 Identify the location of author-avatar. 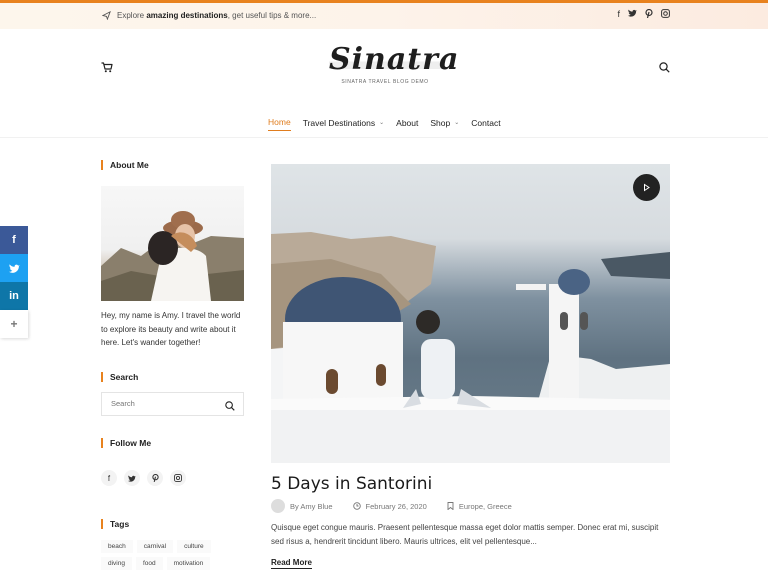
(278, 506).